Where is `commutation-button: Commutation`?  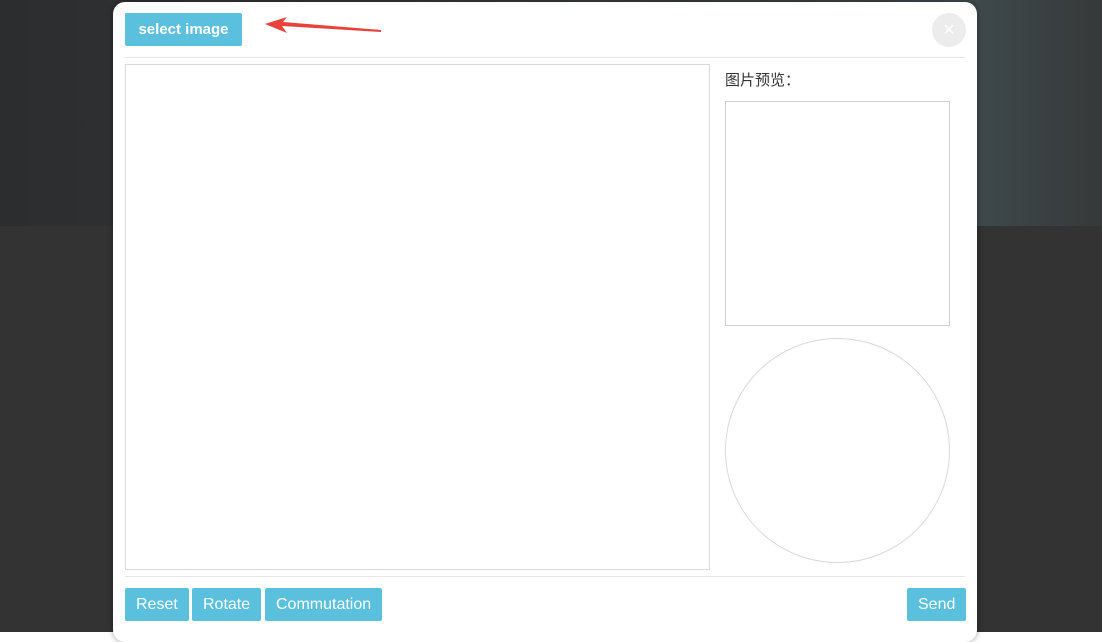 commutation-button: Commutation is located at coordinates (324, 604).